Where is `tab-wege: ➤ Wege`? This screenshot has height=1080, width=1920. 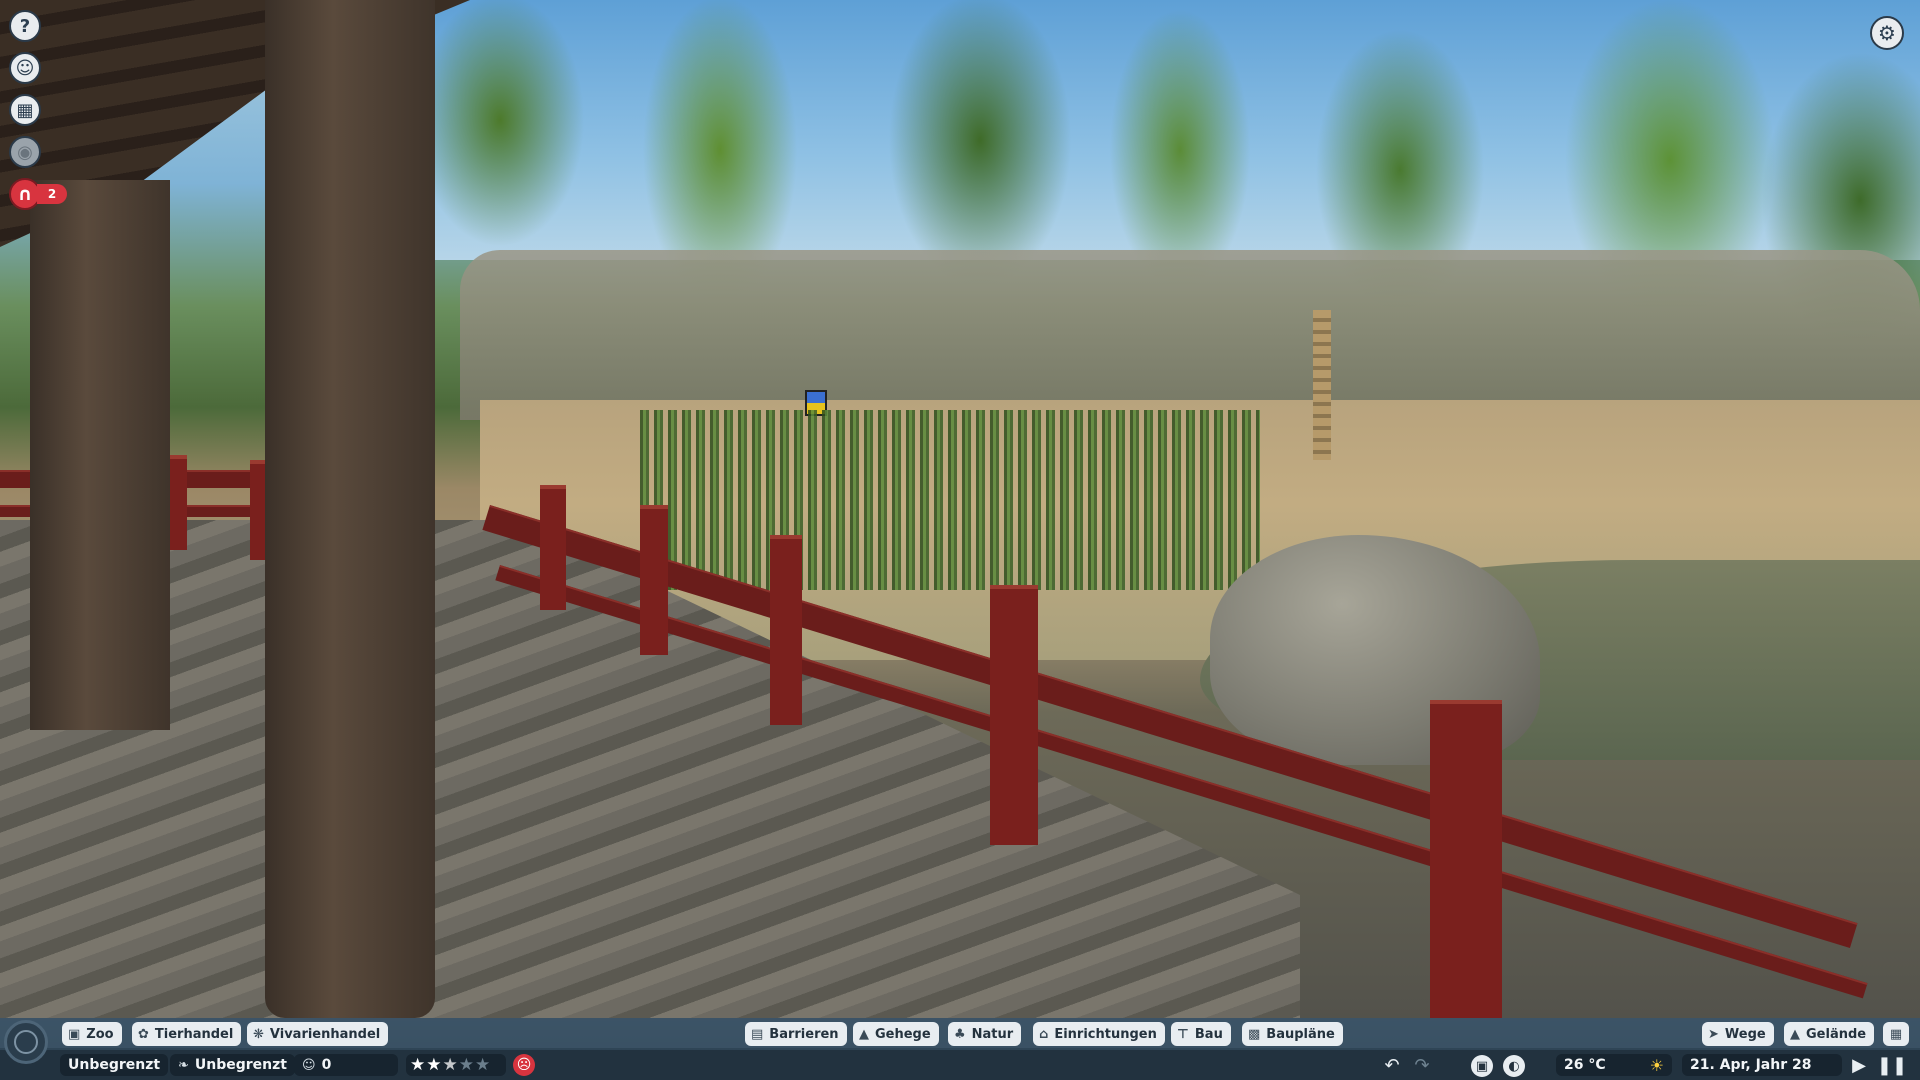
tab-wege: ➤ Wege is located at coordinates (1738, 1034).